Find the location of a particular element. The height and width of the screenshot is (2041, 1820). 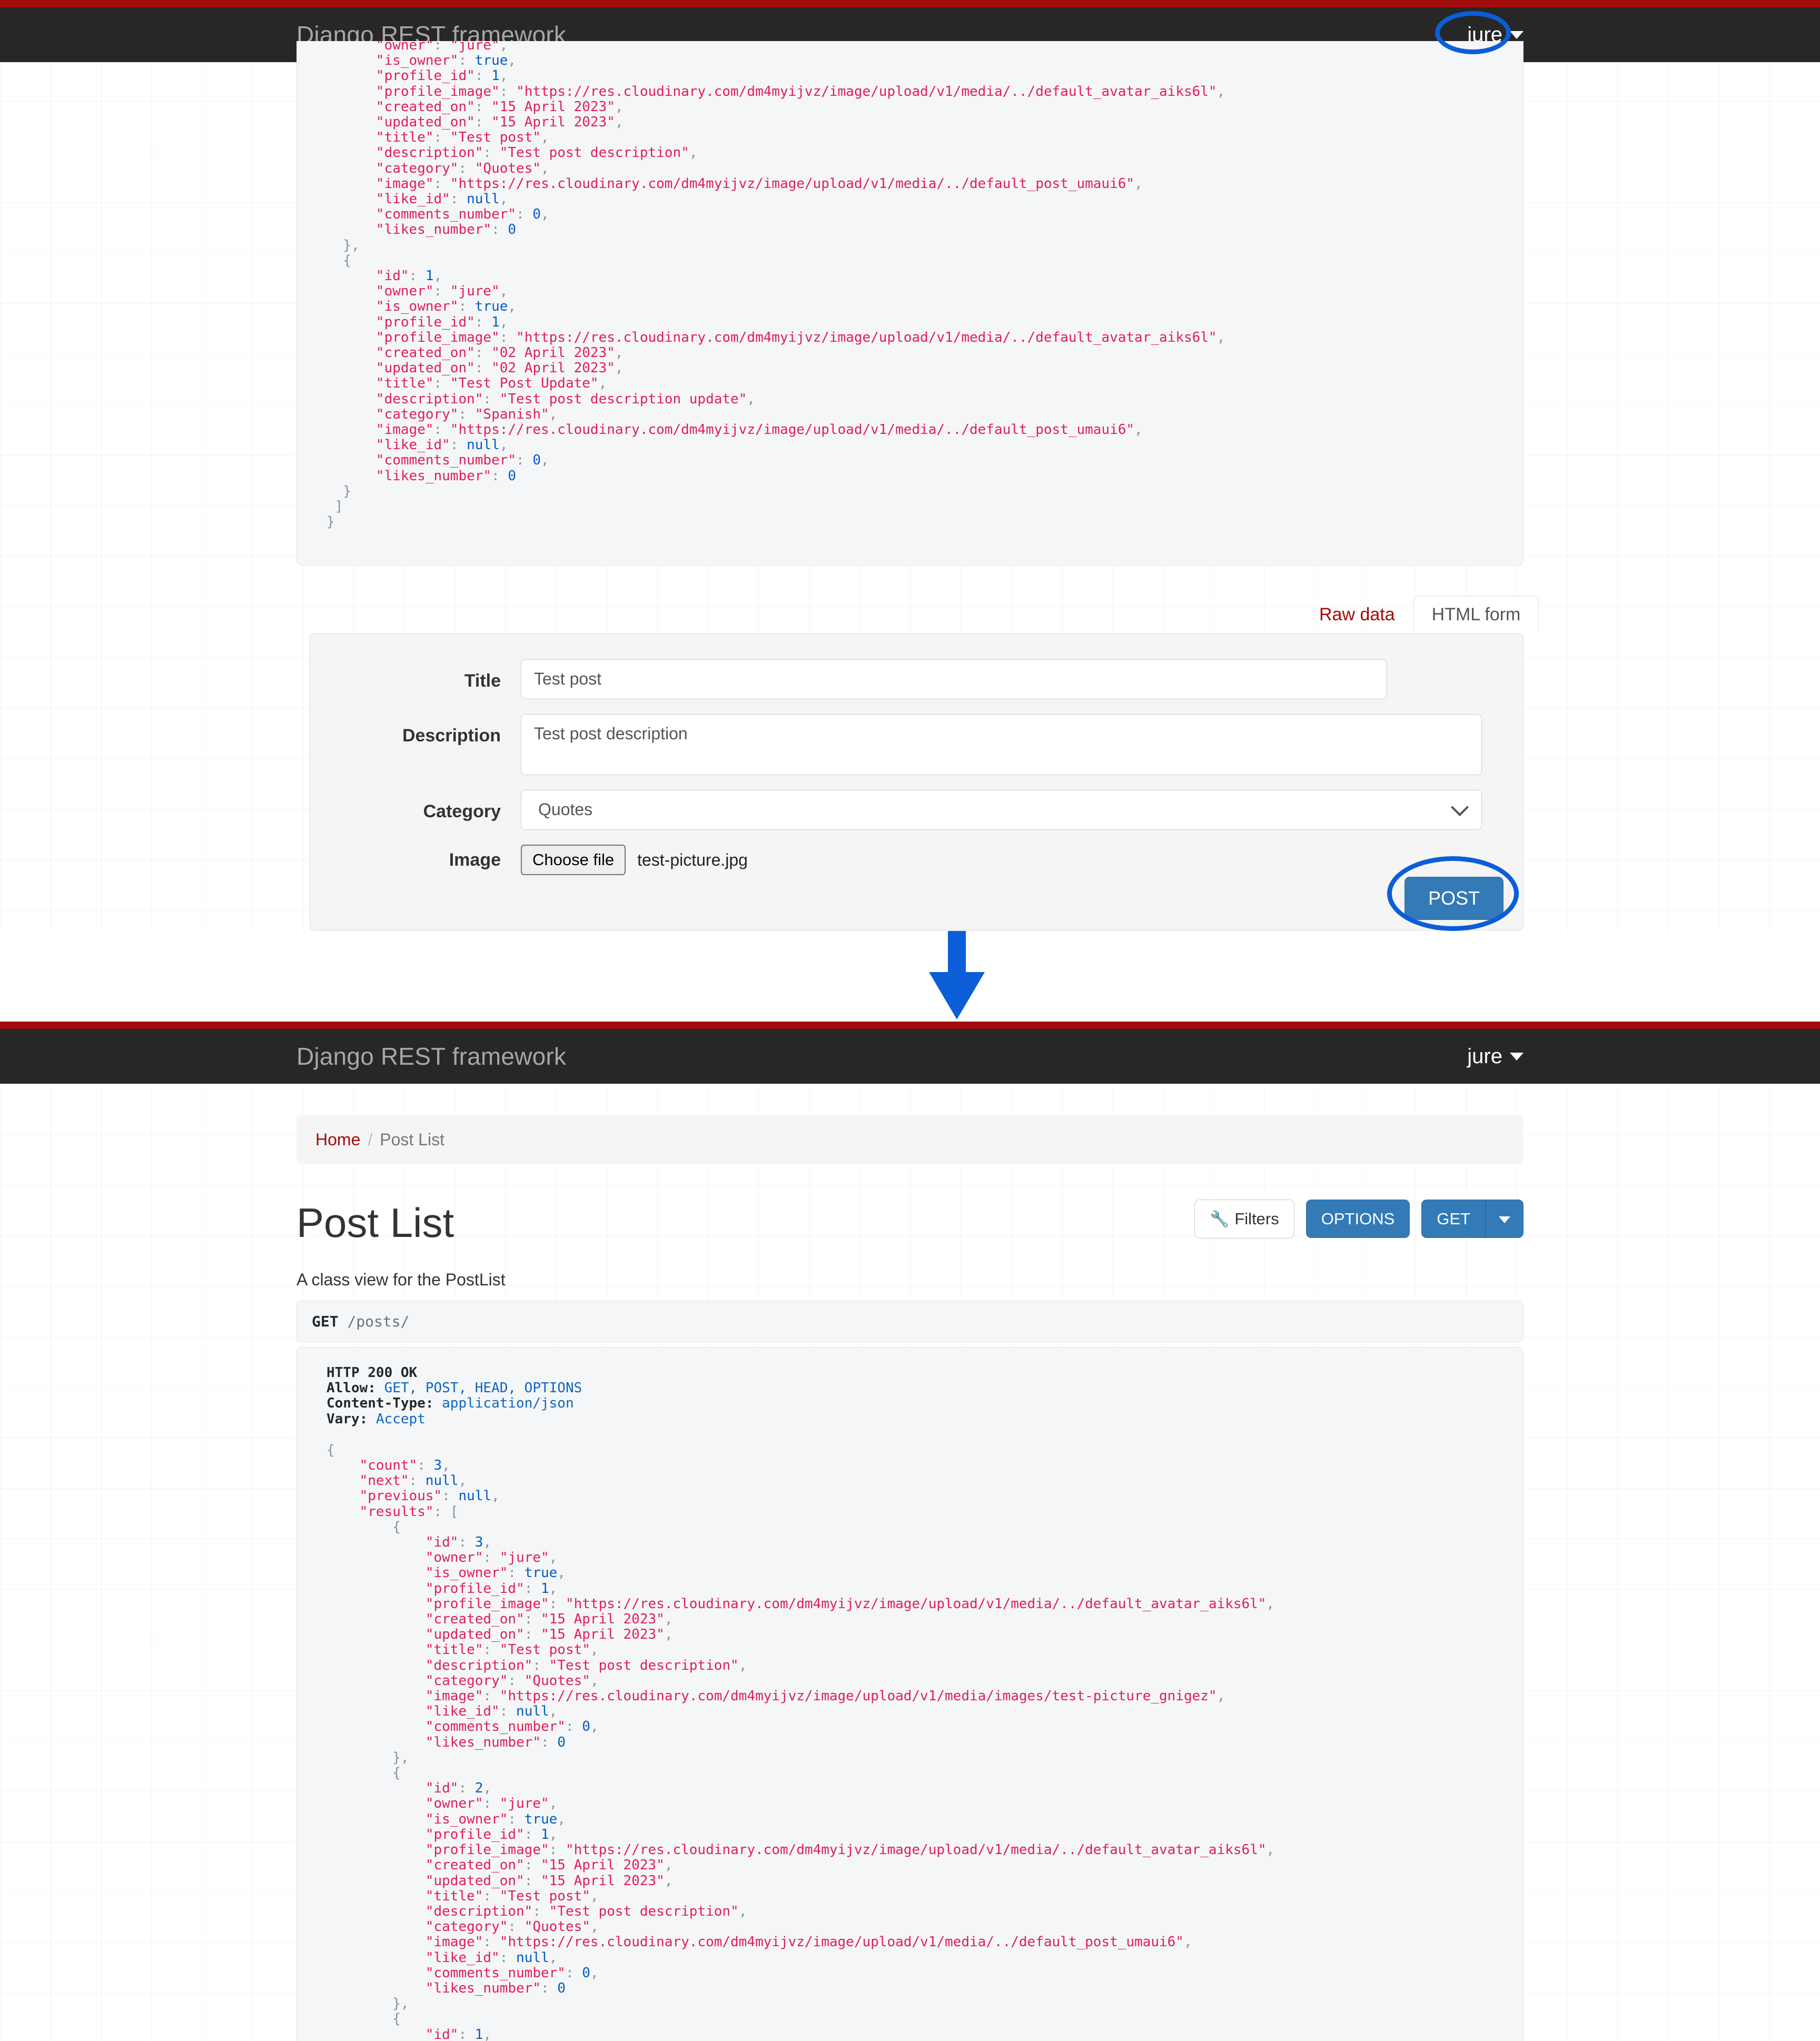

bottom-red-bar is located at coordinates (910, 1025).